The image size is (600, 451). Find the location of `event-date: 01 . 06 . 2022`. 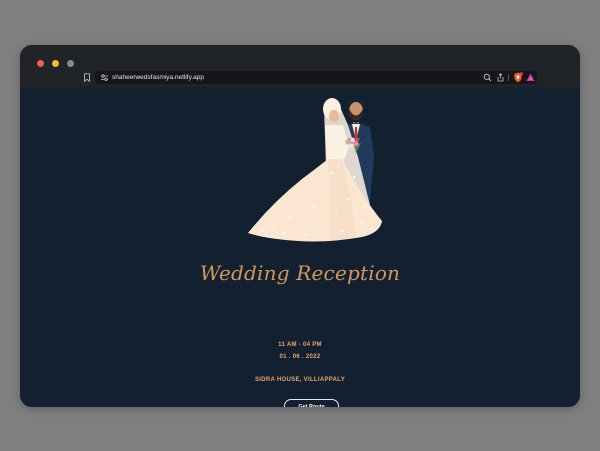

event-date: 01 . 06 . 2022 is located at coordinates (300, 357).